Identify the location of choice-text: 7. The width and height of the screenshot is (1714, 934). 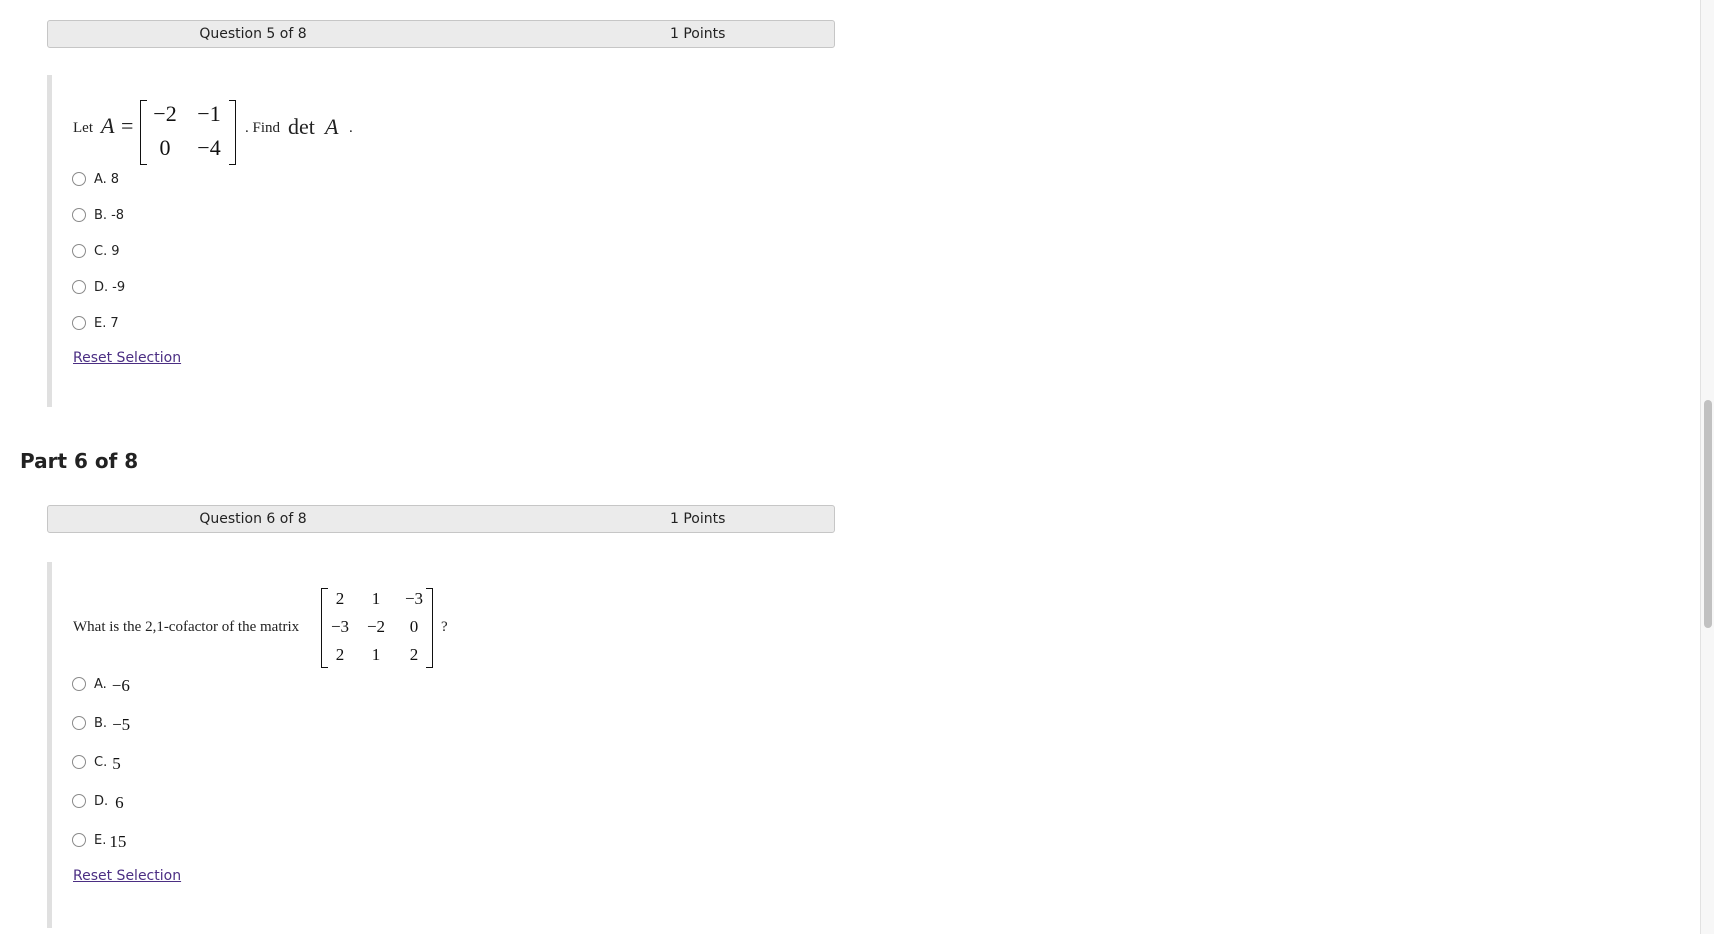
(114, 323).